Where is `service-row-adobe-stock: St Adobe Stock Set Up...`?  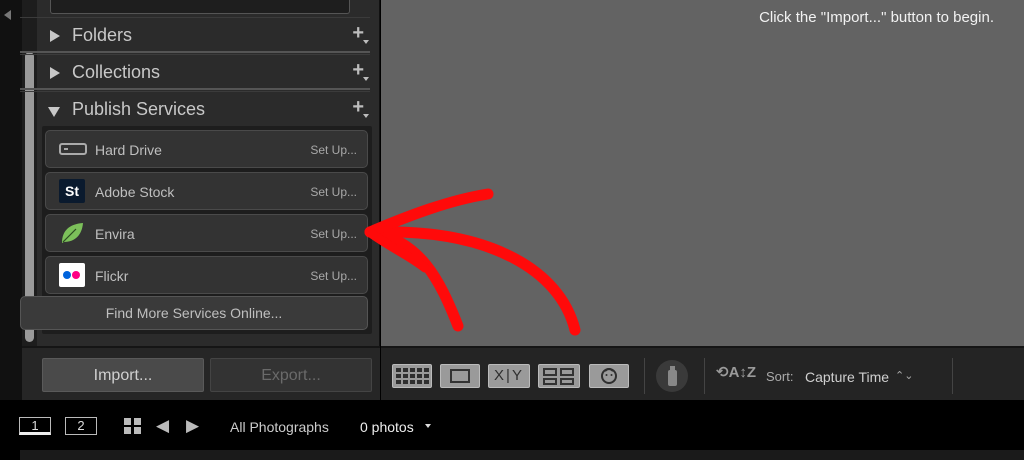 service-row-adobe-stock: St Adobe Stock Set Up... is located at coordinates (206, 191).